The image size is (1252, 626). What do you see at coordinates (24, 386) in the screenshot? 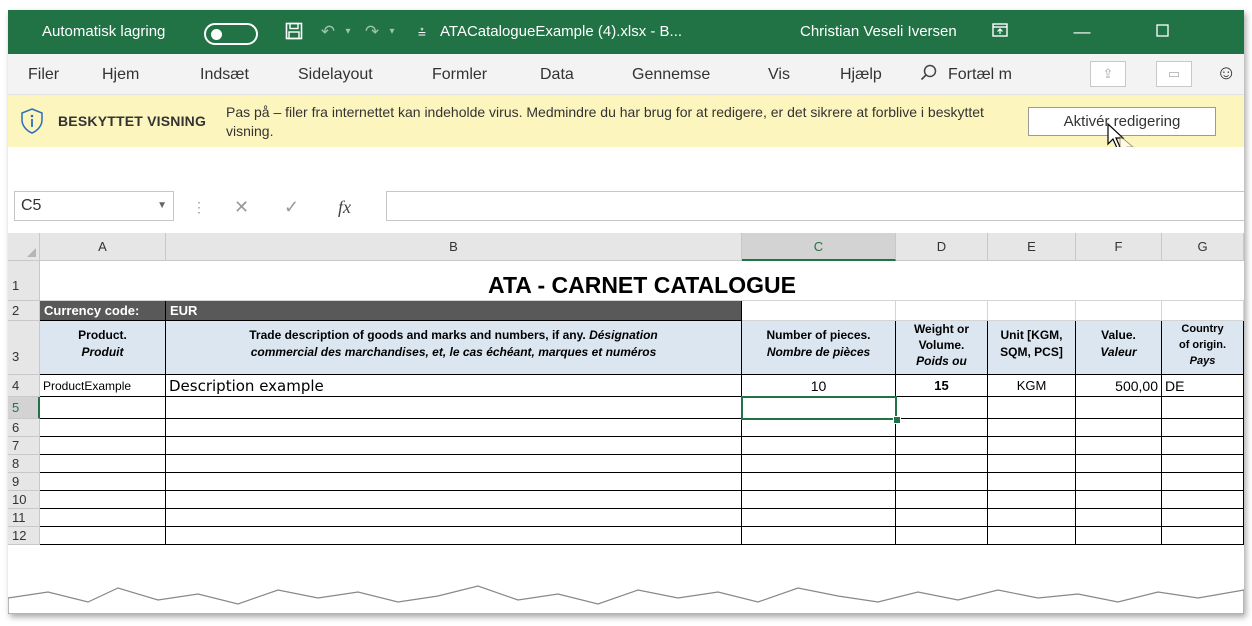
I see `row-header-4: 4` at bounding box center [24, 386].